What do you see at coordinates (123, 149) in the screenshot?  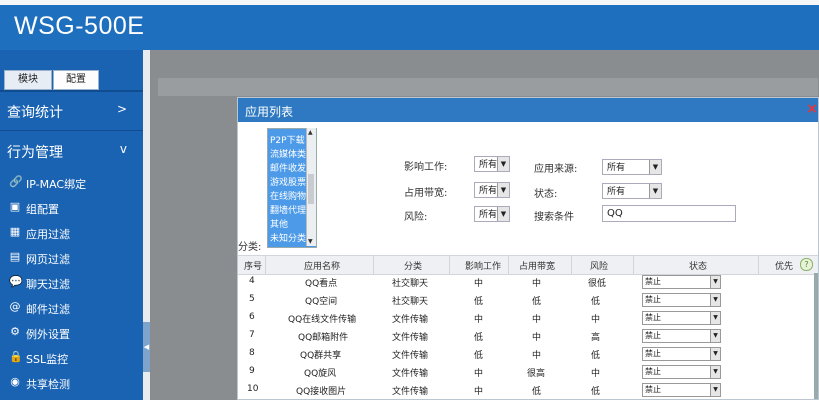 I see `chevron-down-icon: v` at bounding box center [123, 149].